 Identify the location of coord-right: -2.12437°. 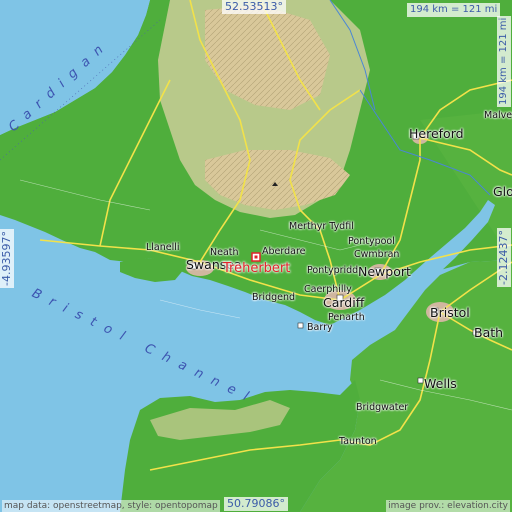
(504, 257).